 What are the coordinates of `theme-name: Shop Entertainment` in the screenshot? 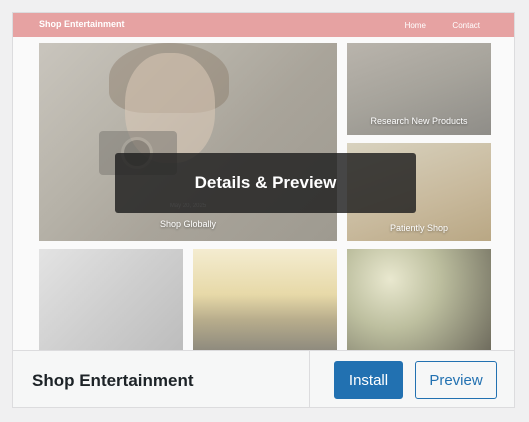 It's located at (113, 380).